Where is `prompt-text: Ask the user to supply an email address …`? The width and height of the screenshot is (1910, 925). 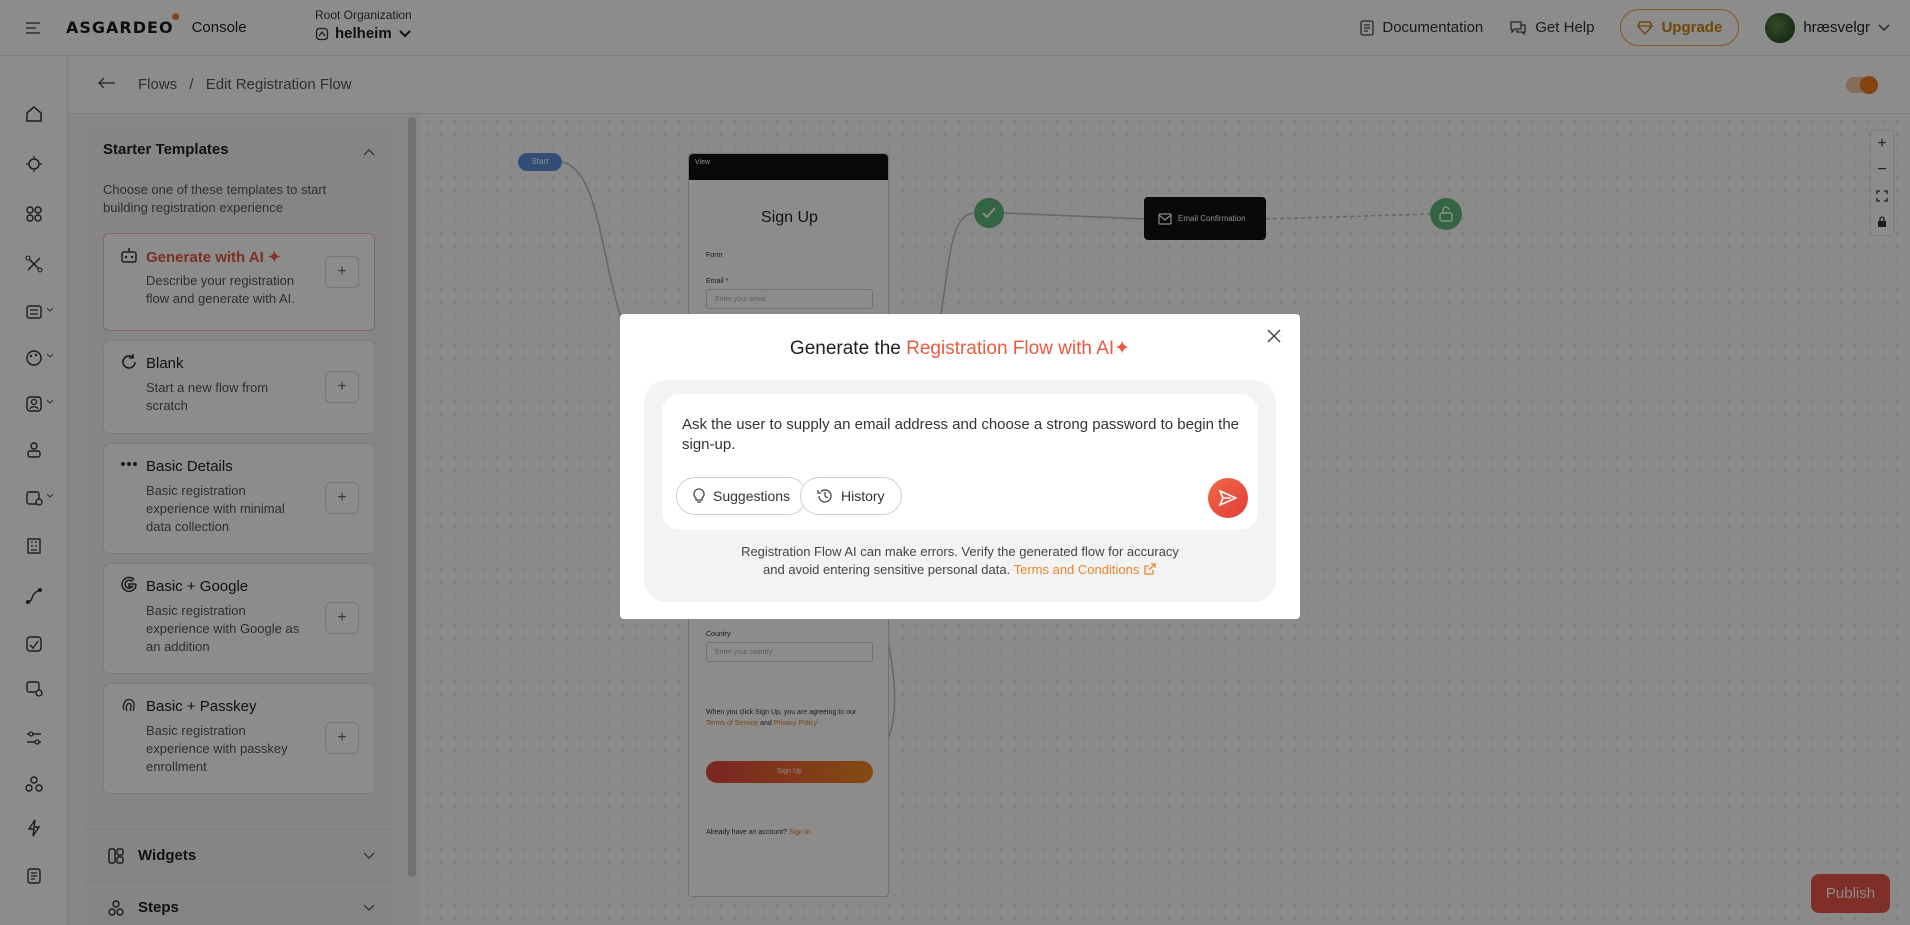
prompt-text: Ask the user to supply an email address … is located at coordinates (962, 435).